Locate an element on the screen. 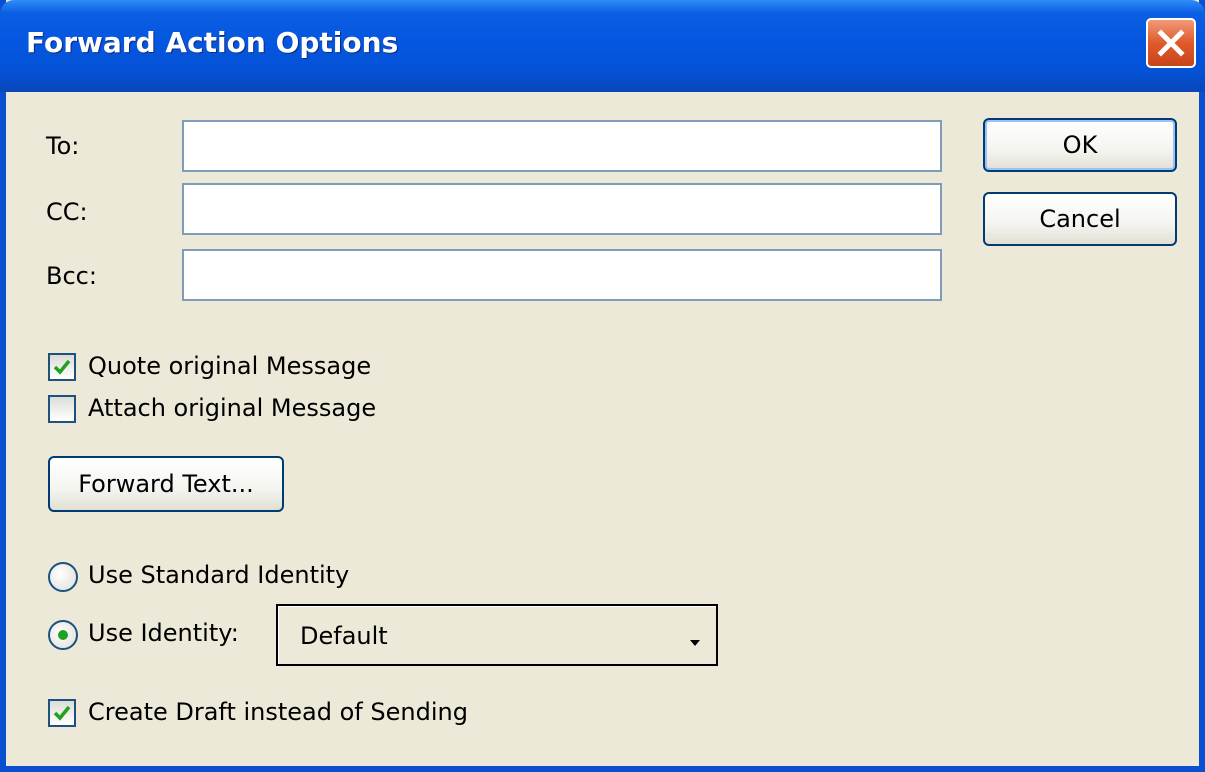  create-draft-checkbox is located at coordinates (62, 713).